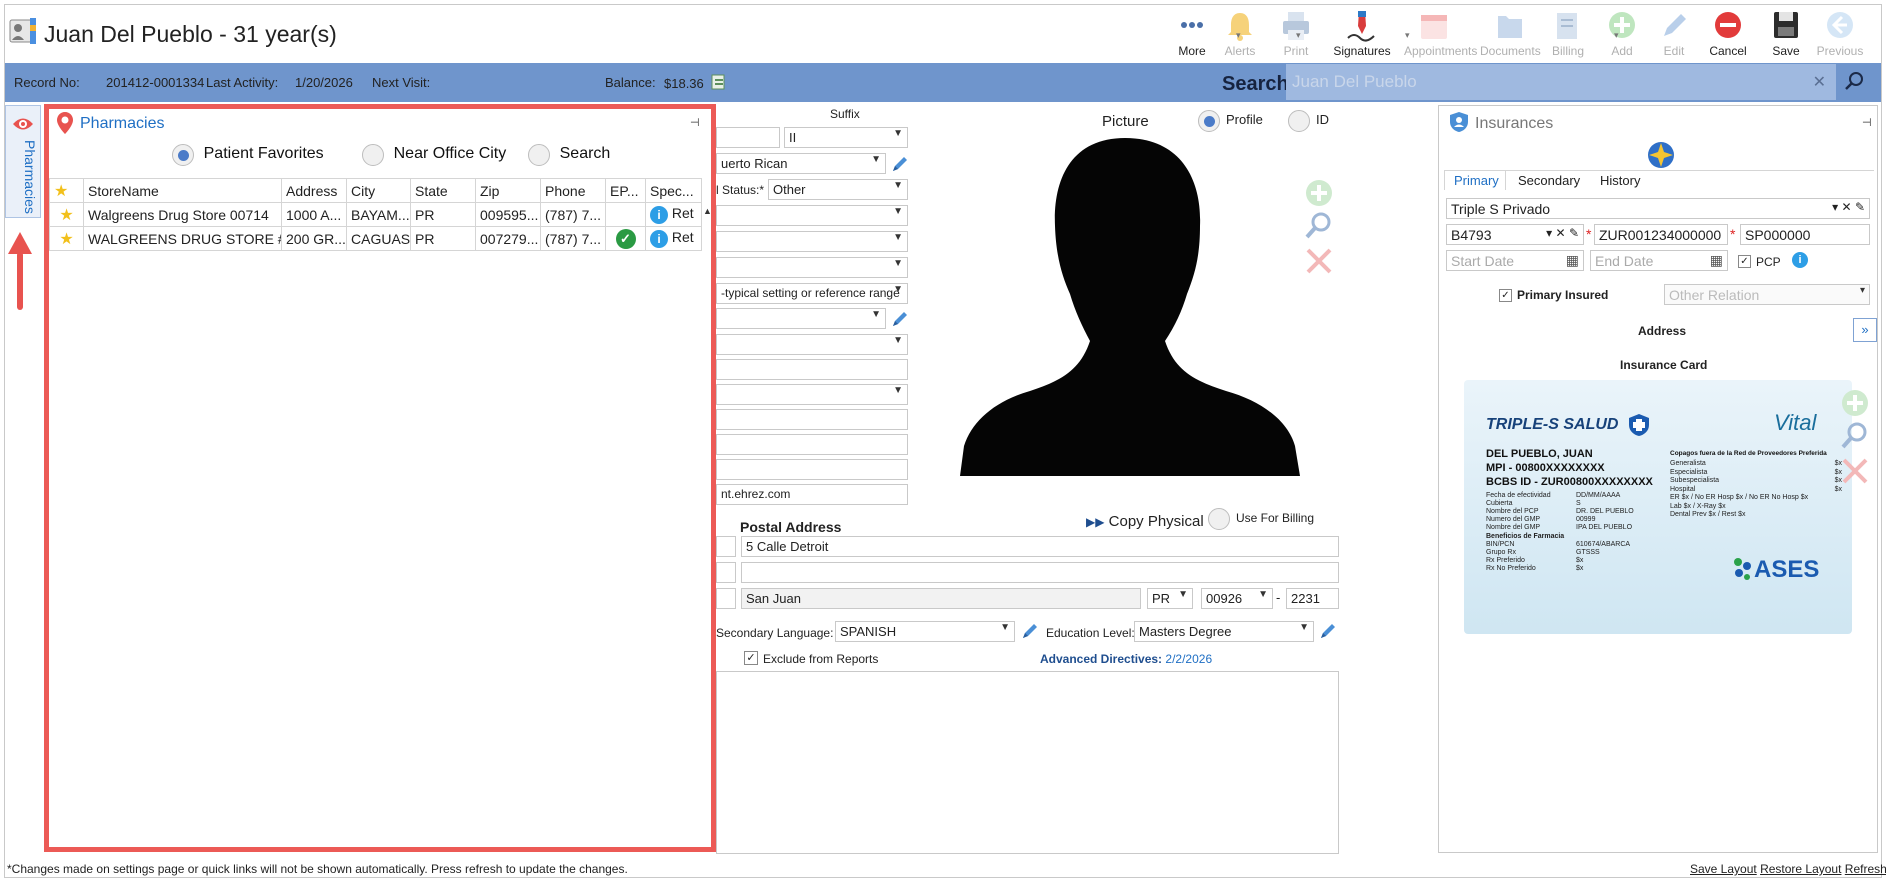 The height and width of the screenshot is (883, 1886). What do you see at coordinates (1319, 225) in the screenshot?
I see `zoom-picture-icon` at bounding box center [1319, 225].